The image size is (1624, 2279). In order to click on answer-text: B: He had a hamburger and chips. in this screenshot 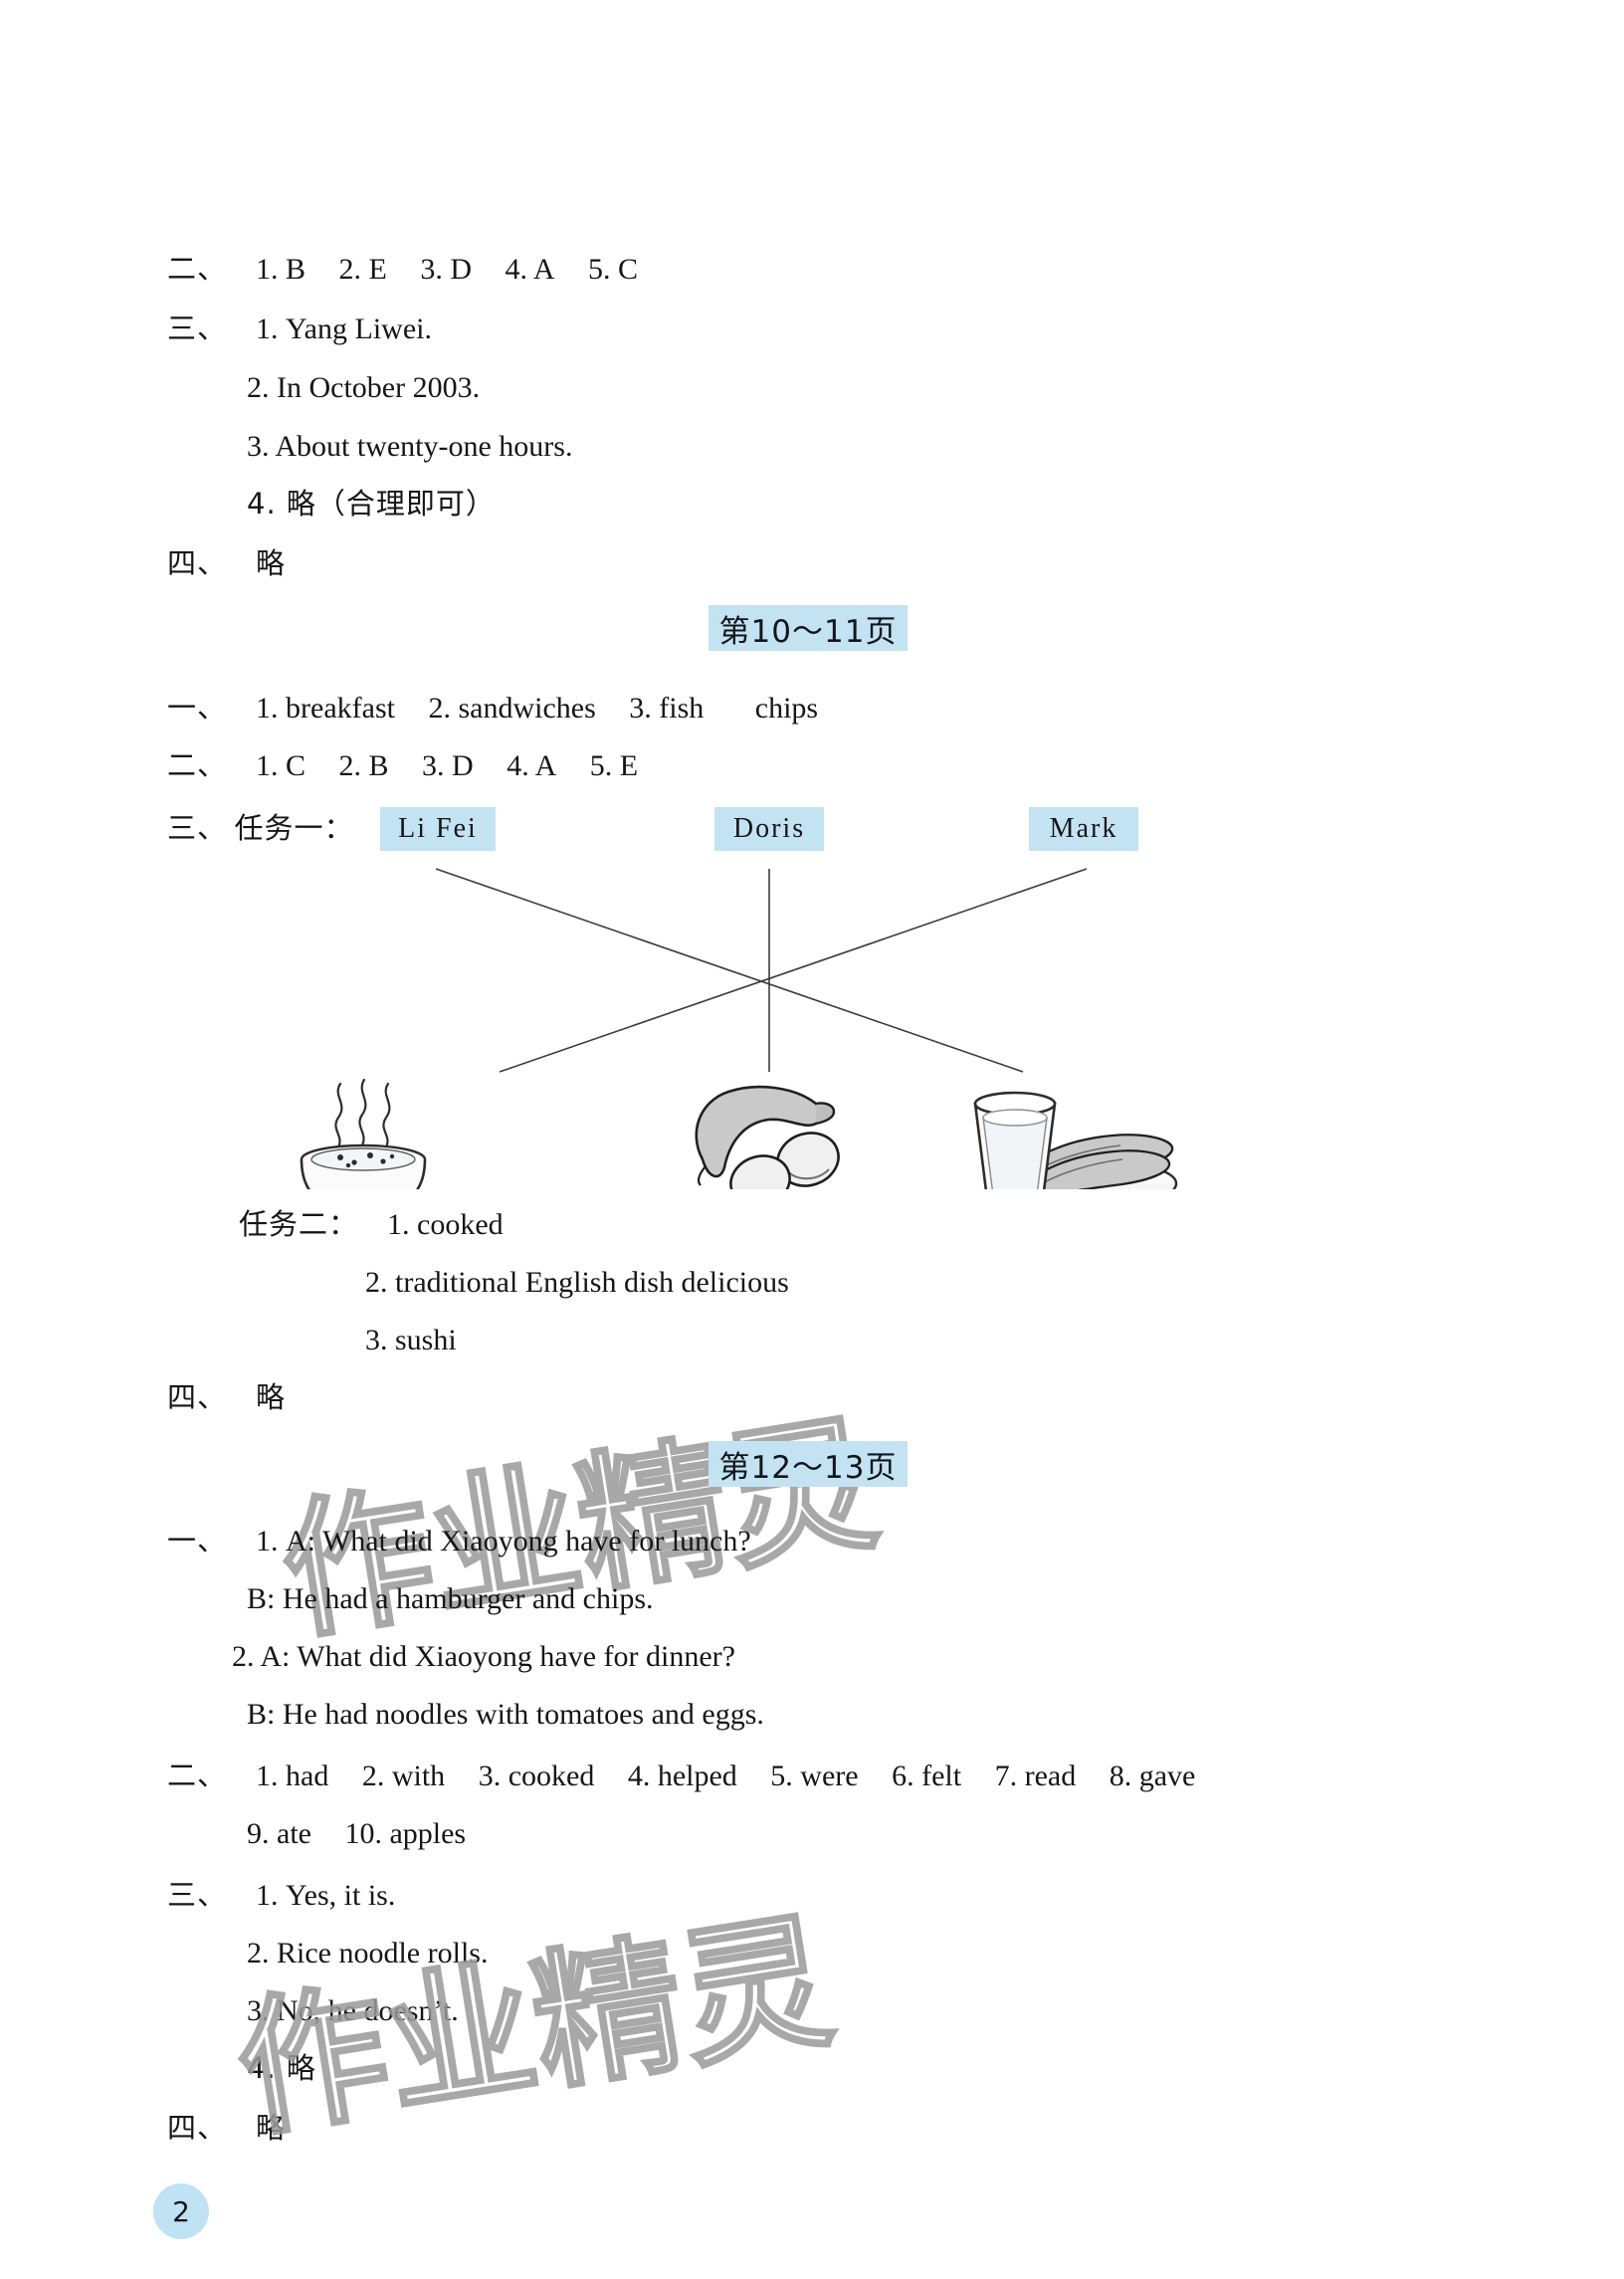, I will do `click(451, 1598)`.